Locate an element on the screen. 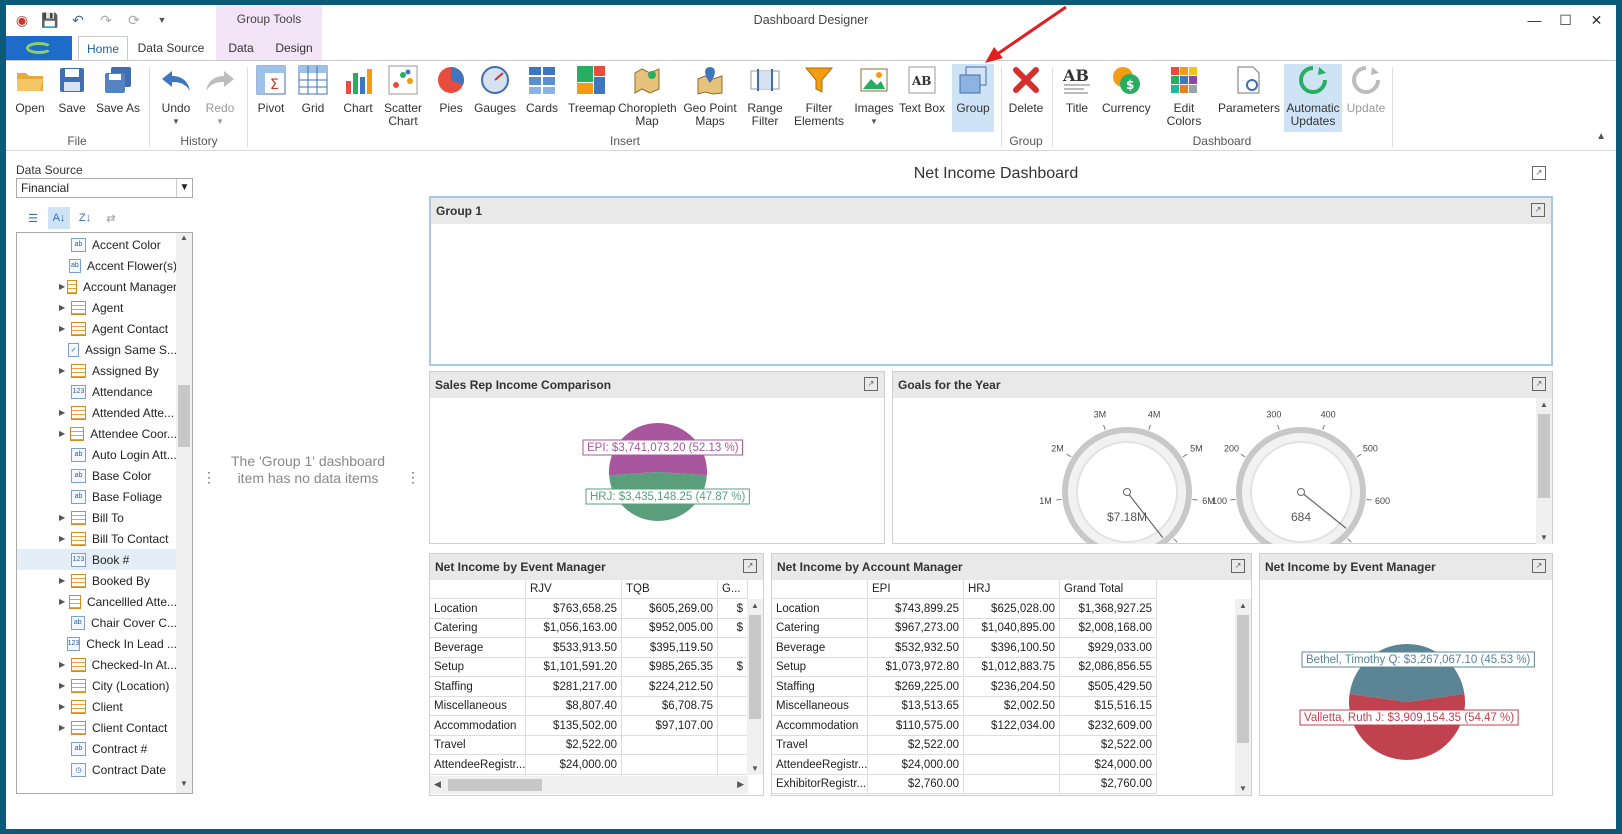  data-source-select: Financial ▼ is located at coordinates (104, 188).